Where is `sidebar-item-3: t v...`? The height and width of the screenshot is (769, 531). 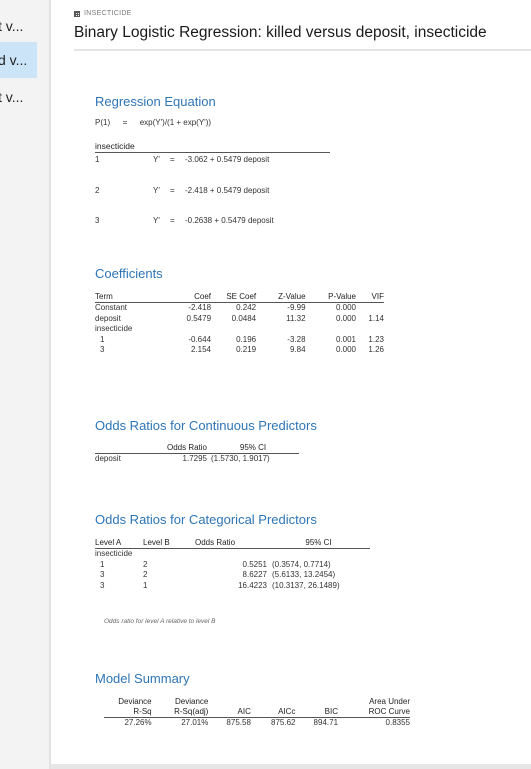 sidebar-item-3: t v... is located at coordinates (18, 97).